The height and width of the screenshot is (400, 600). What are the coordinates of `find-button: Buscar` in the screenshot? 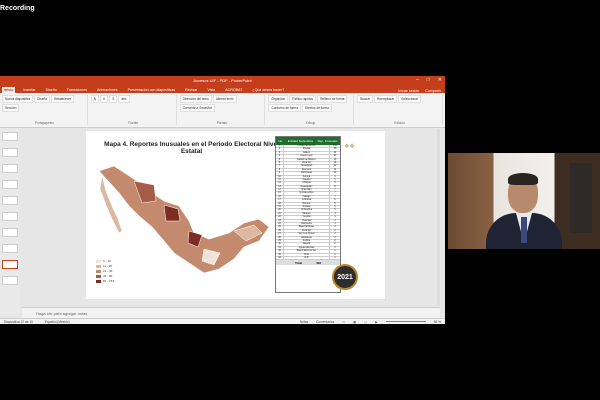 It's located at (365, 99).